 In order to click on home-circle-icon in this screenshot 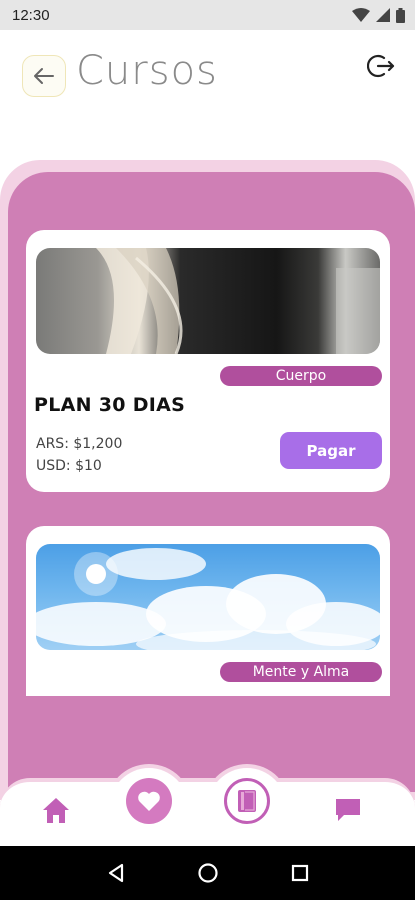, I will do `click(208, 873)`.